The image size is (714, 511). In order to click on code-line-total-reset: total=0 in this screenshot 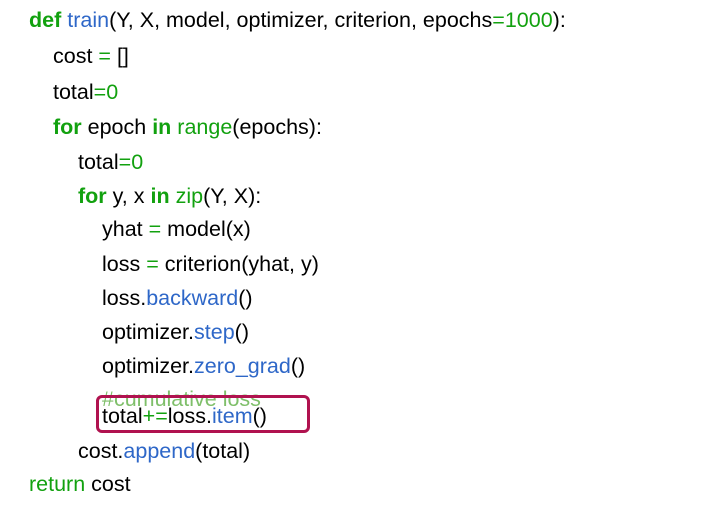, I will do `click(110, 162)`.